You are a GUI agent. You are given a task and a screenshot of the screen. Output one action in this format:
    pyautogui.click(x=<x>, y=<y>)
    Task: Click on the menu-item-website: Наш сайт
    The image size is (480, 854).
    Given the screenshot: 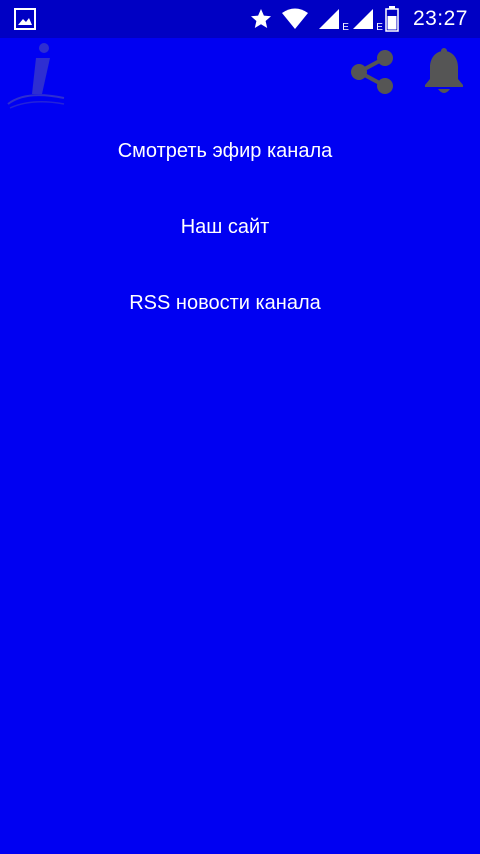 What is the action you would take?
    pyautogui.click(x=225, y=244)
    